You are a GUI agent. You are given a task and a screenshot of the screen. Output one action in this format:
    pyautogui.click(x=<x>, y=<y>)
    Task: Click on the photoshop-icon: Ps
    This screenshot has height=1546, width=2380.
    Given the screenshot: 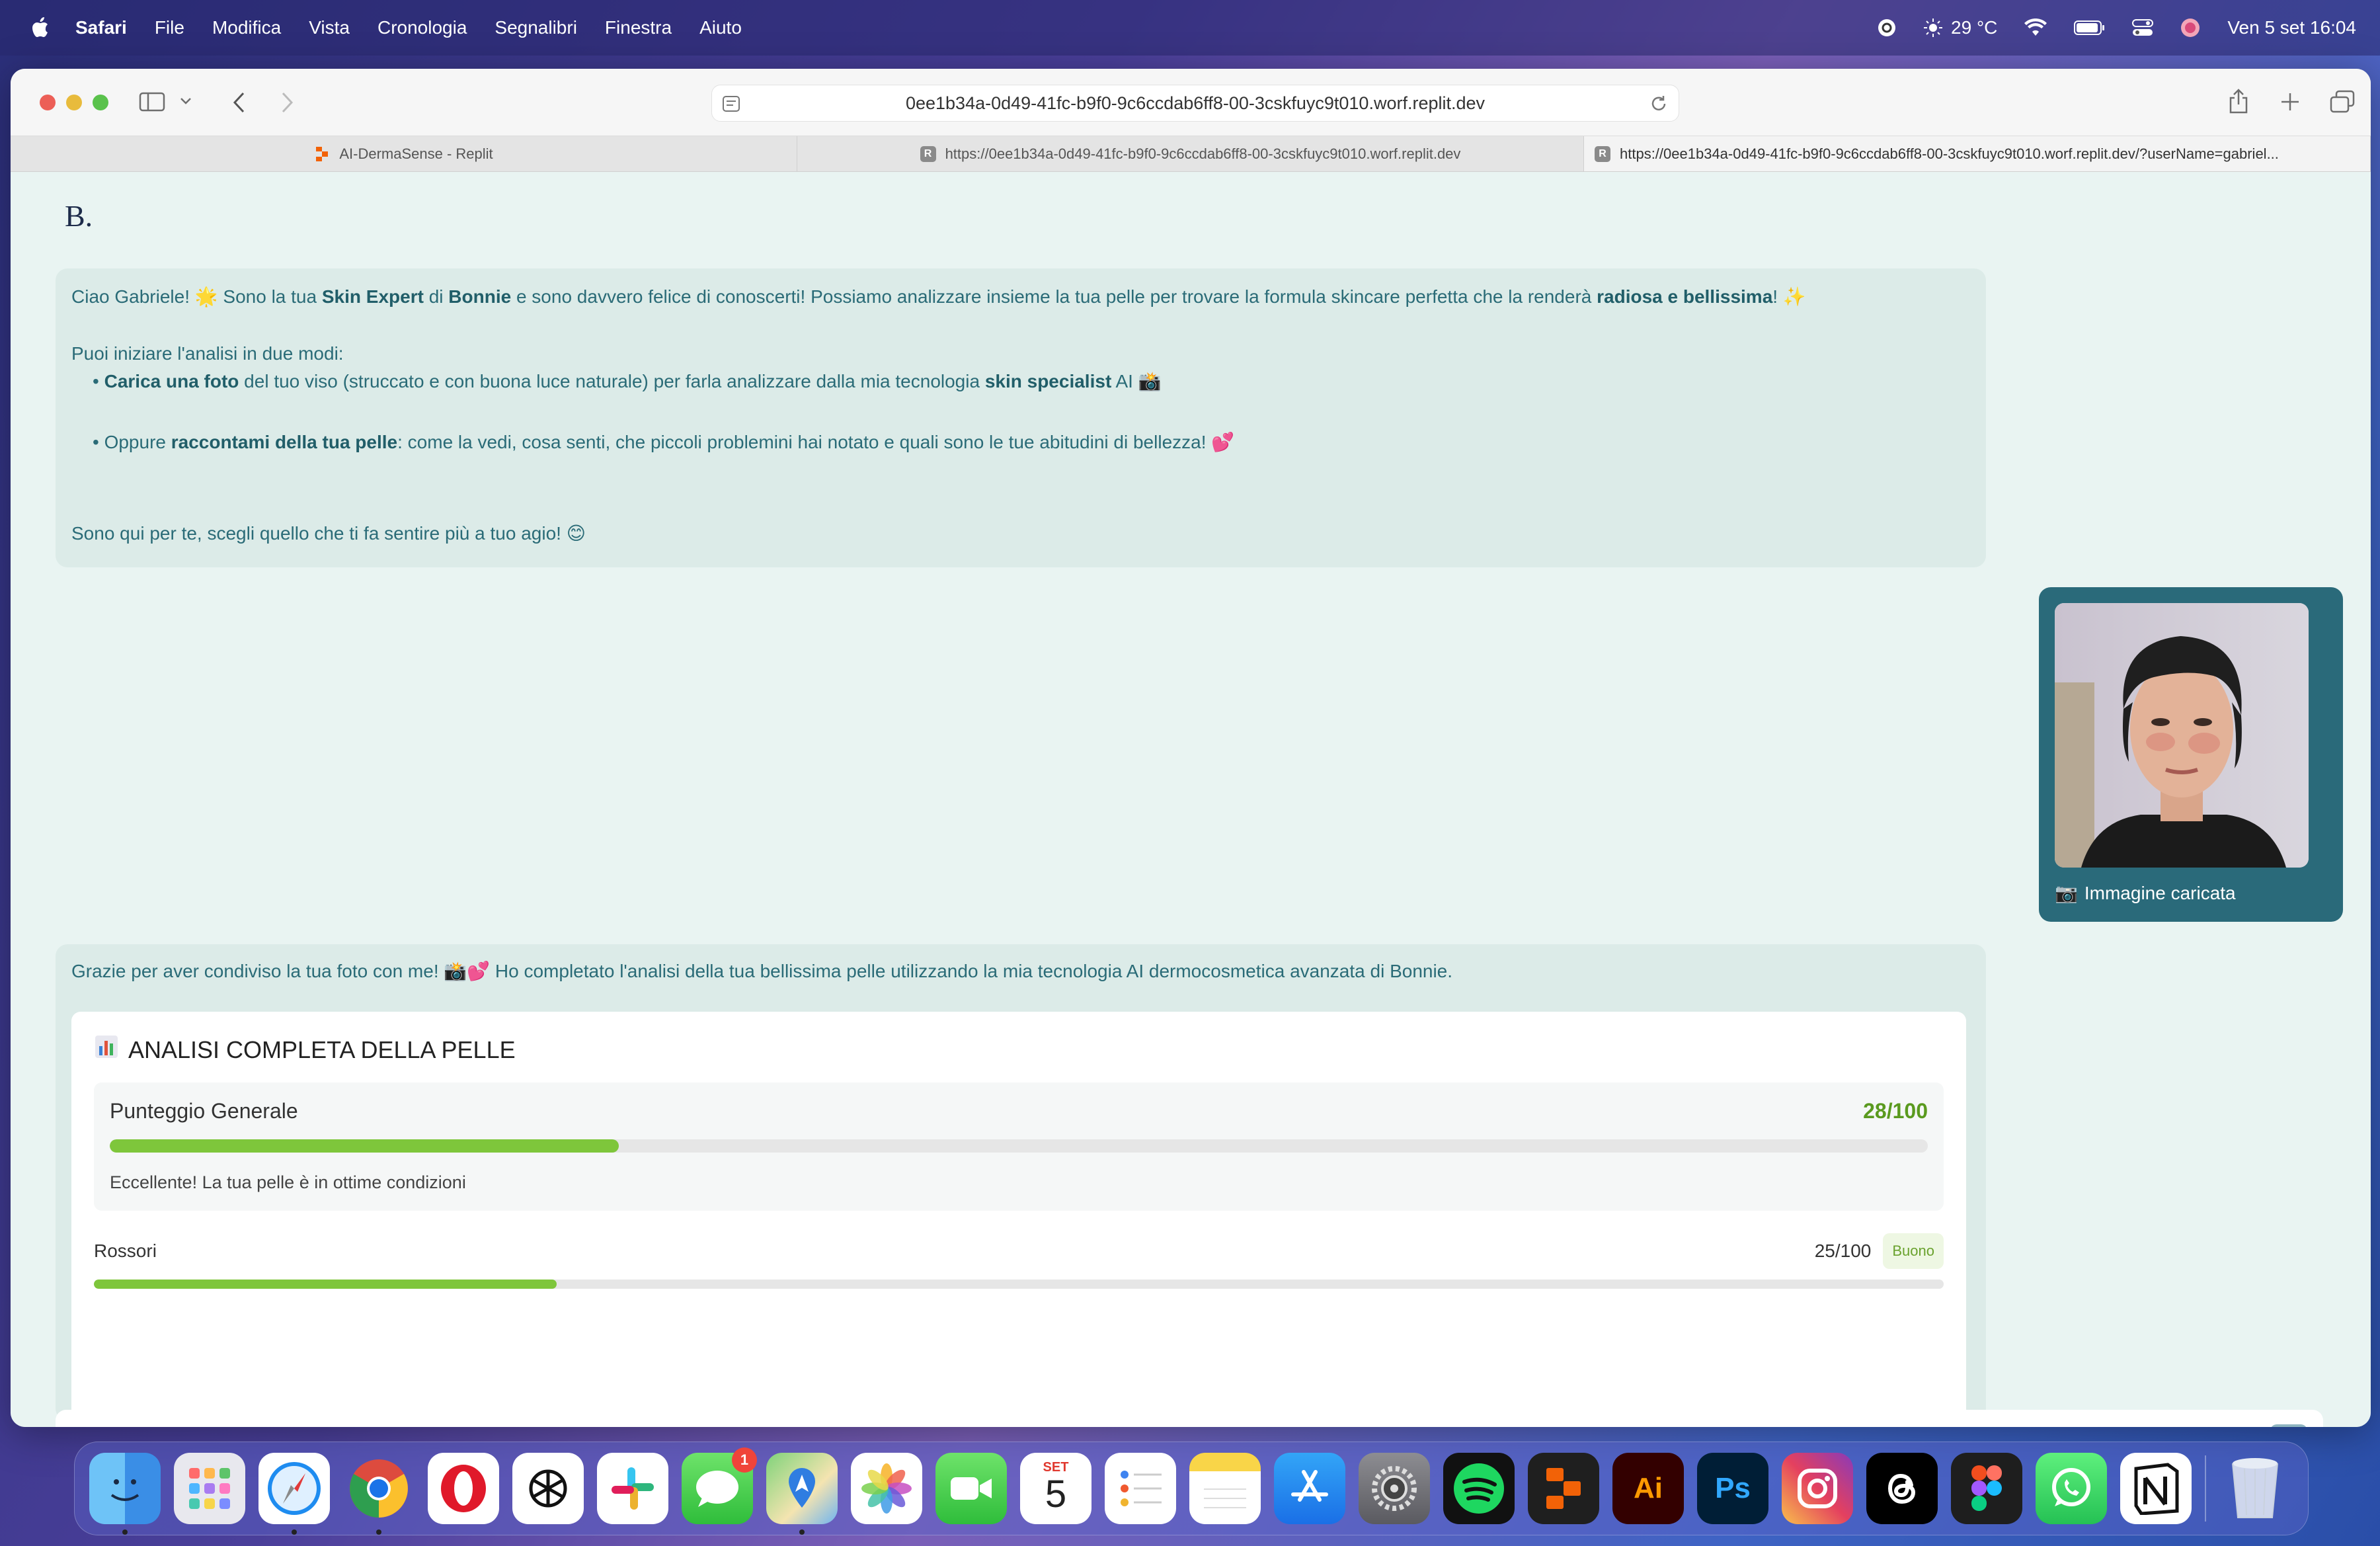 What is the action you would take?
    pyautogui.click(x=1732, y=1488)
    